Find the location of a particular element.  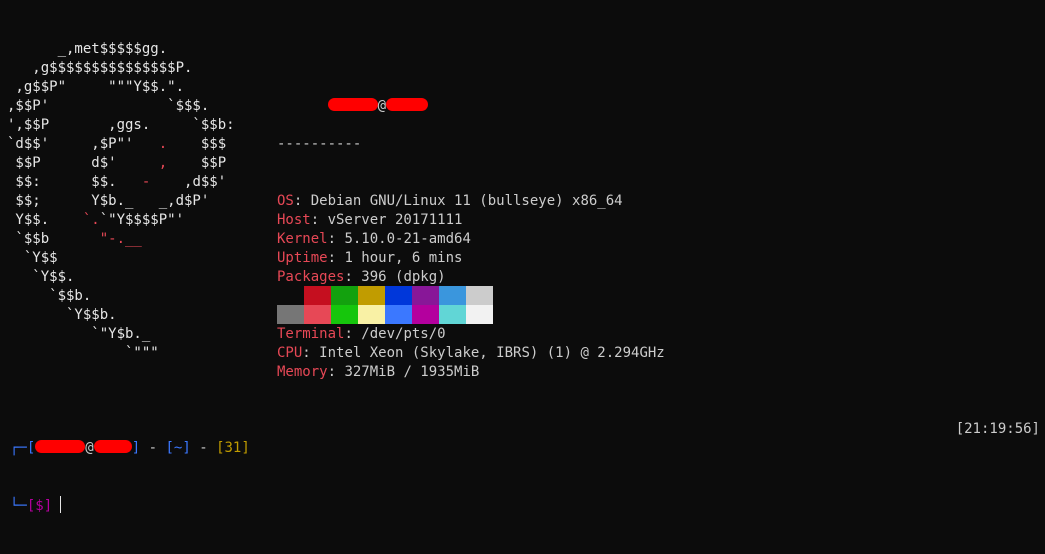

logo-line: ,g$$P" """Y$$.". is located at coordinates (121, 87).